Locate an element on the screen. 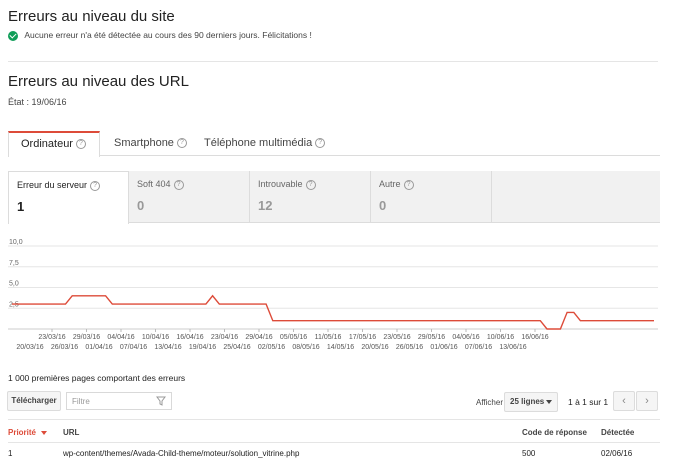 The width and height of the screenshot is (680, 465). card-value: 1 is located at coordinates (21, 206).